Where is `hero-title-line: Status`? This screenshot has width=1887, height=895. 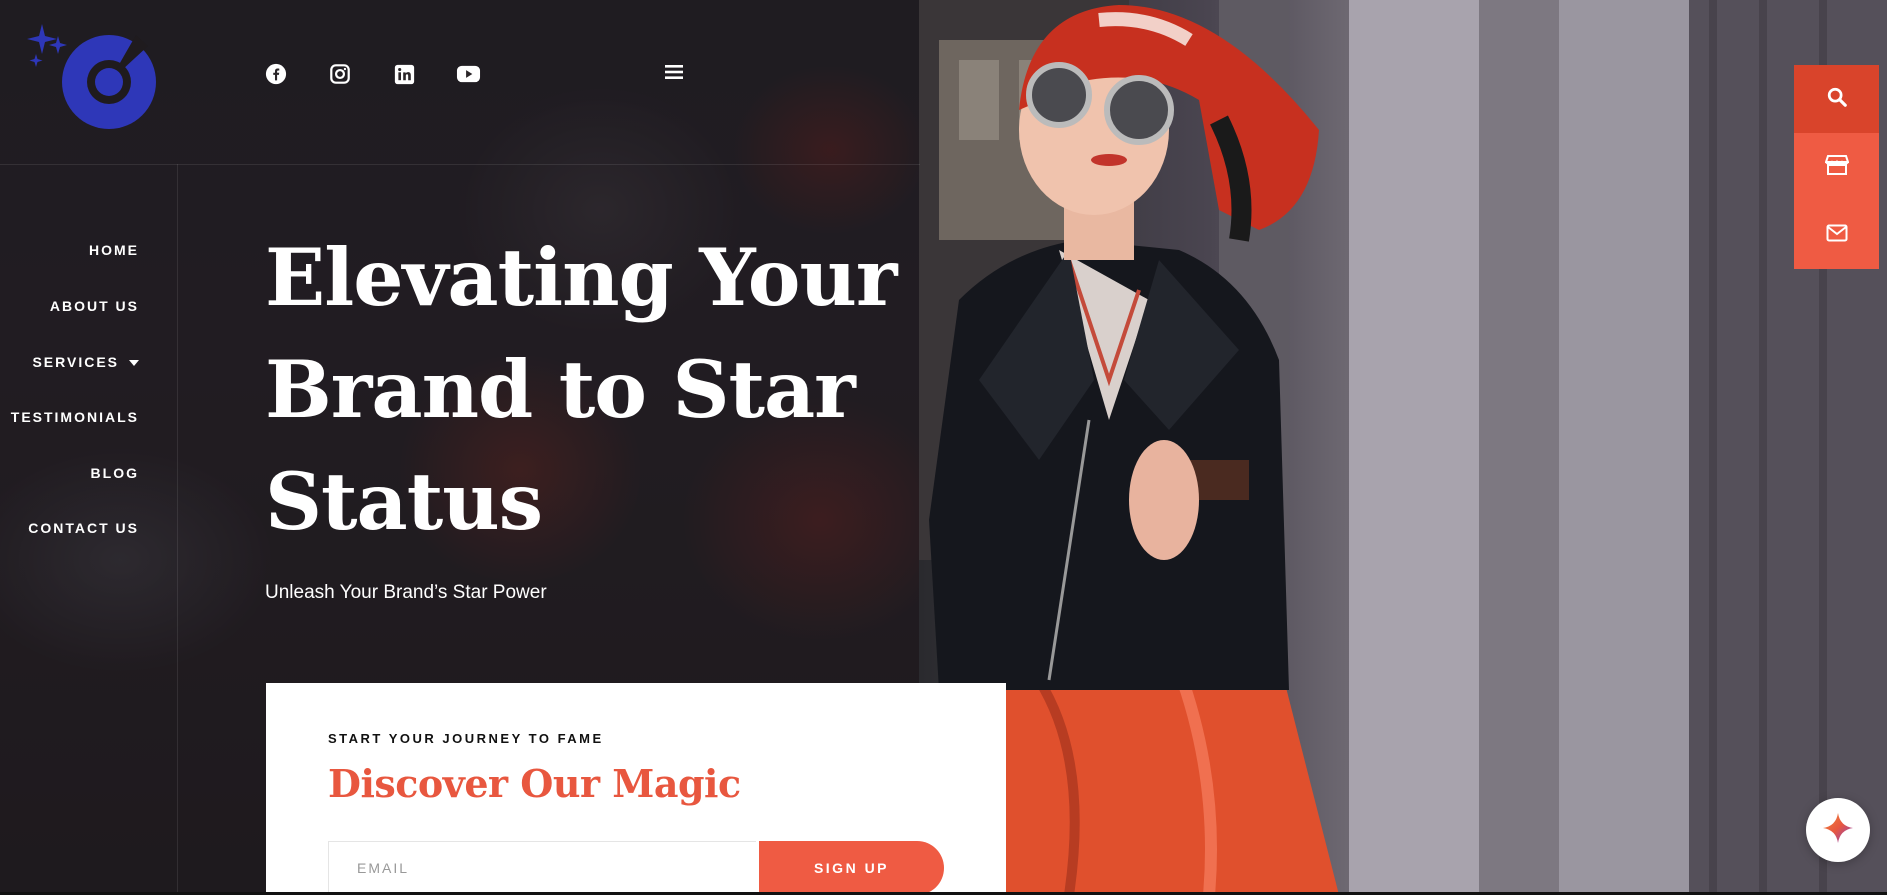
hero-title-line: Status is located at coordinates (404, 501).